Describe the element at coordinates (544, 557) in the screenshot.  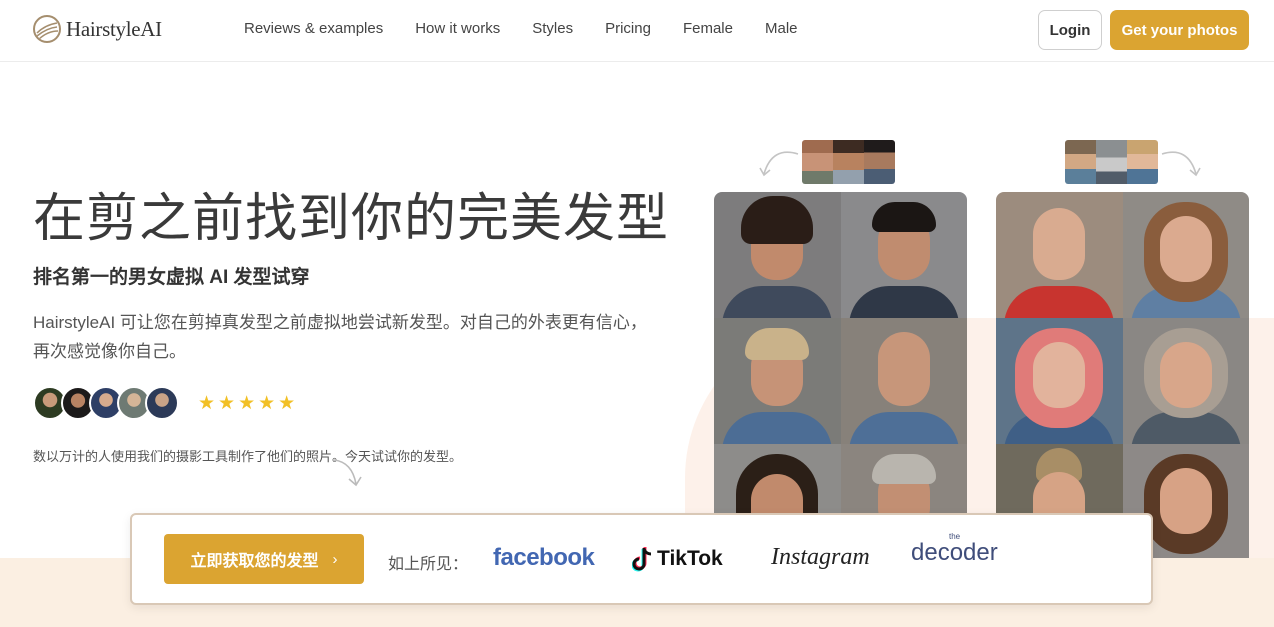
I see `facebook-logo: facebook` at that location.